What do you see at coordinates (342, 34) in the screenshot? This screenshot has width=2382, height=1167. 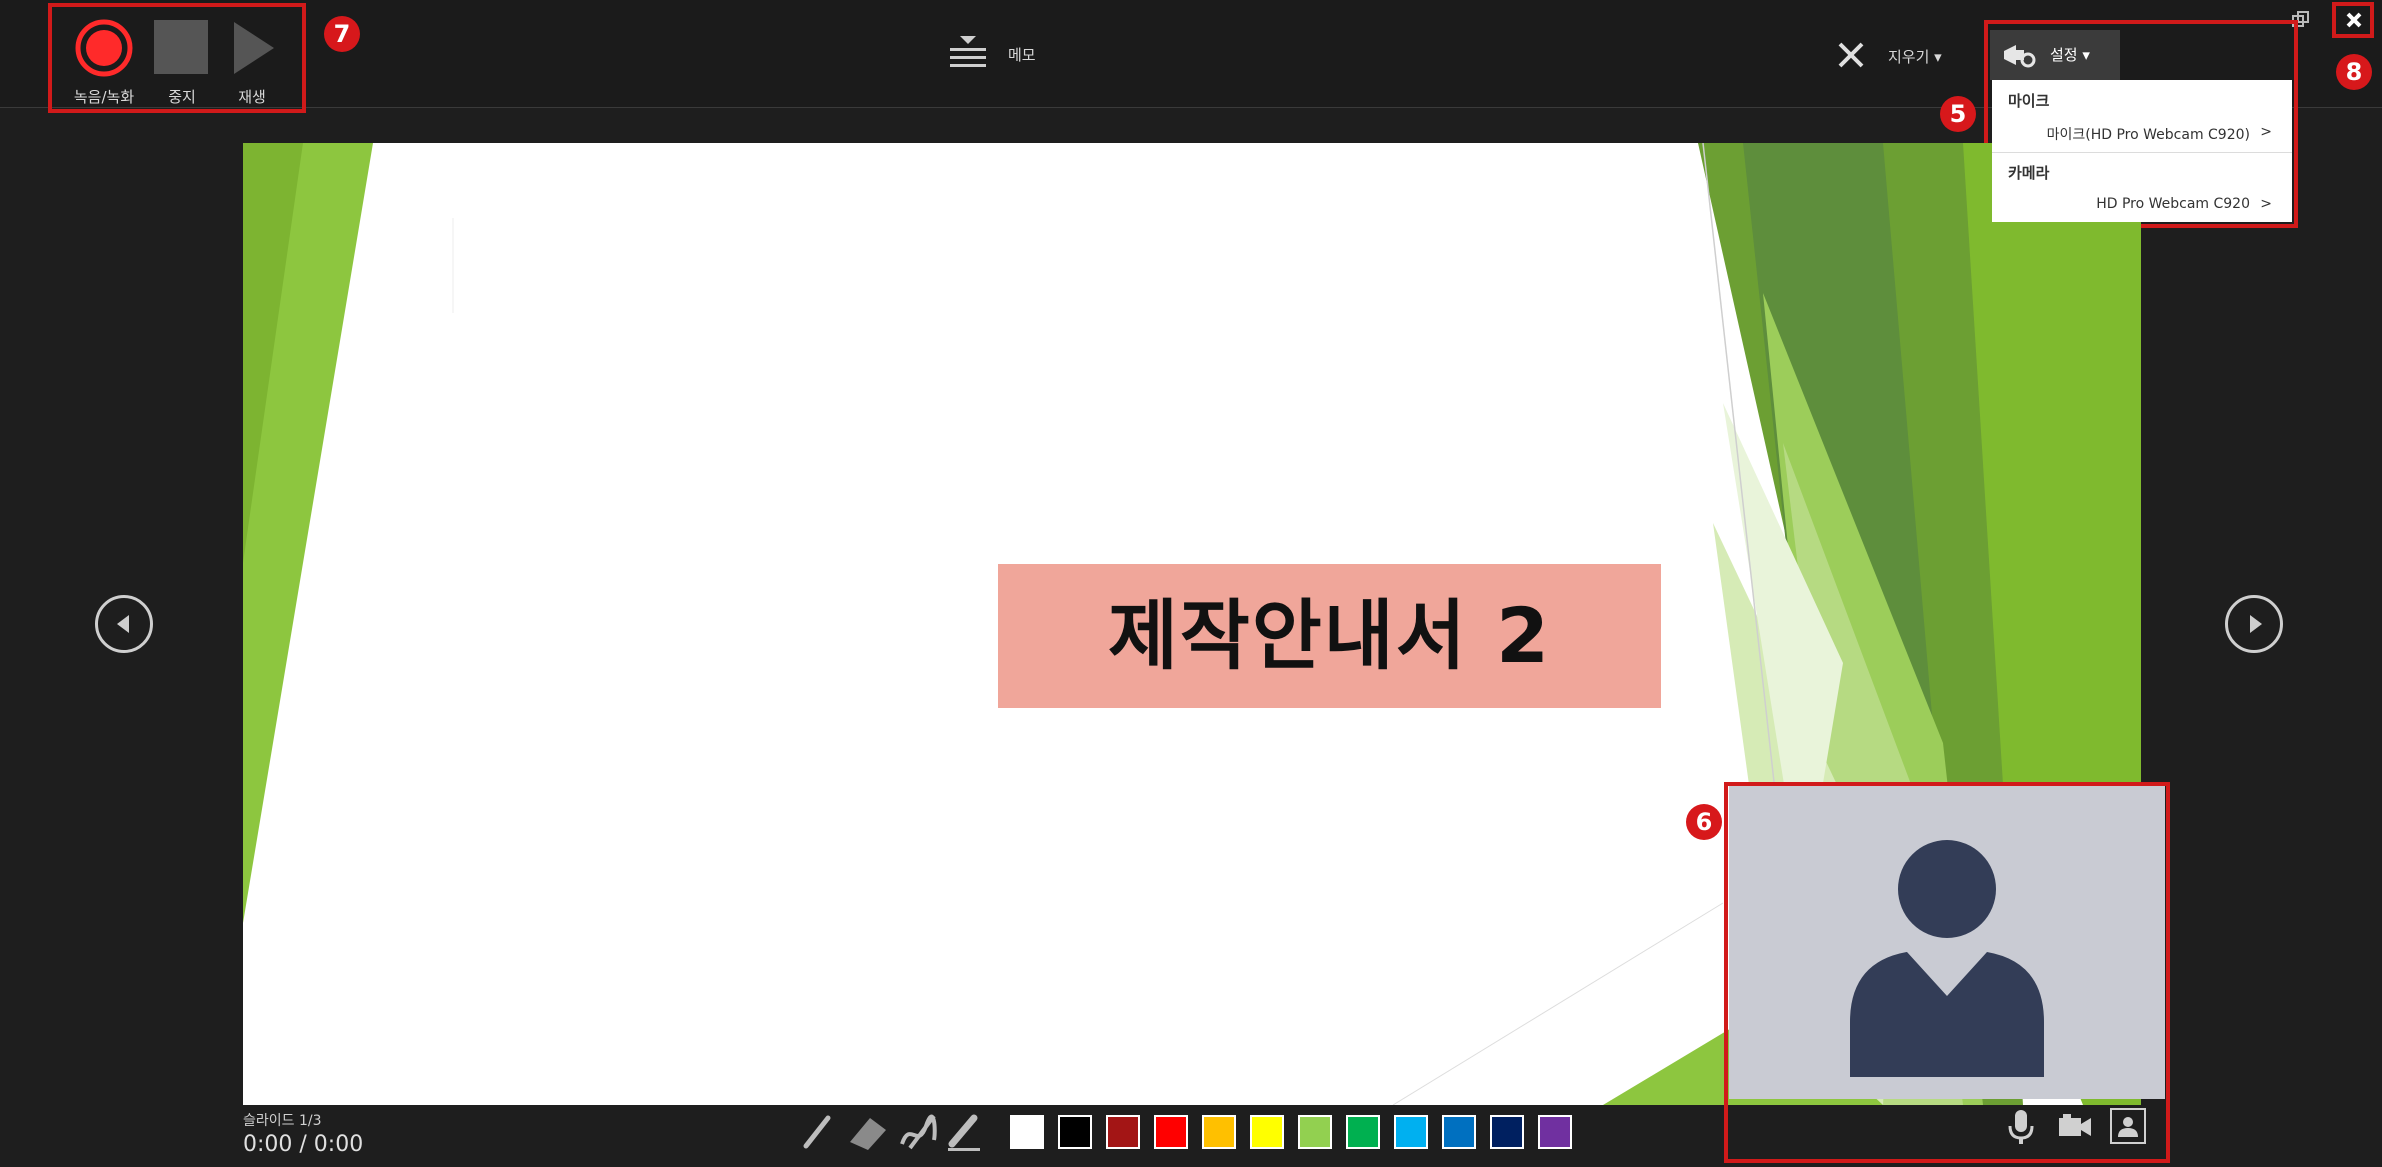 I see `record-controls-badge: 7` at bounding box center [342, 34].